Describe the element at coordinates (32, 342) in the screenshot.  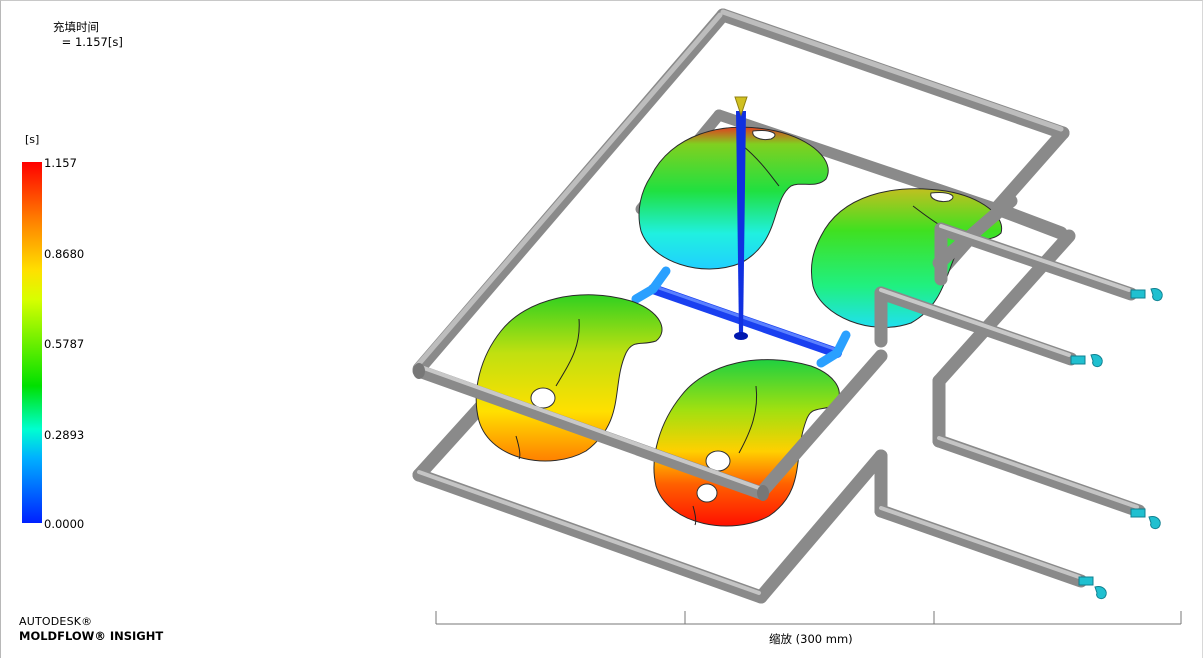
I see `legend-colorbar` at that location.